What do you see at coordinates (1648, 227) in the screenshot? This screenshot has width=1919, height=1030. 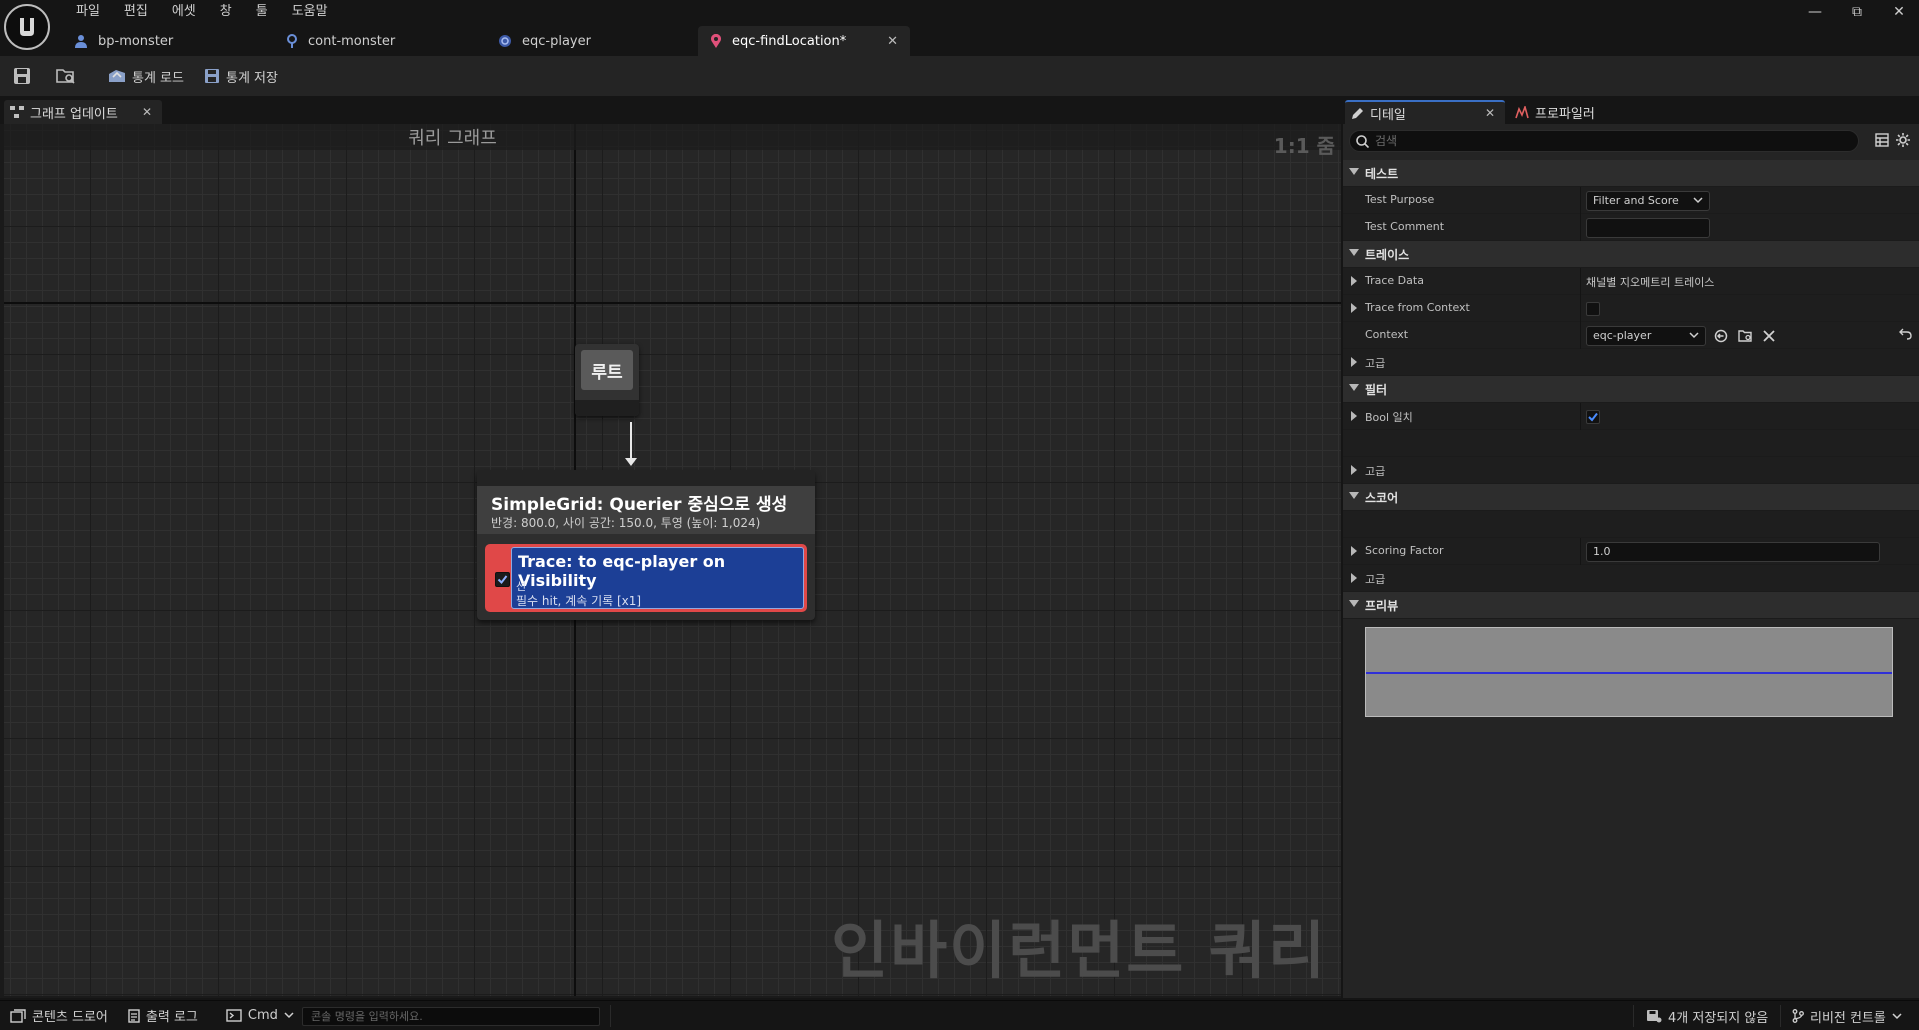 I see `test-comment-field` at bounding box center [1648, 227].